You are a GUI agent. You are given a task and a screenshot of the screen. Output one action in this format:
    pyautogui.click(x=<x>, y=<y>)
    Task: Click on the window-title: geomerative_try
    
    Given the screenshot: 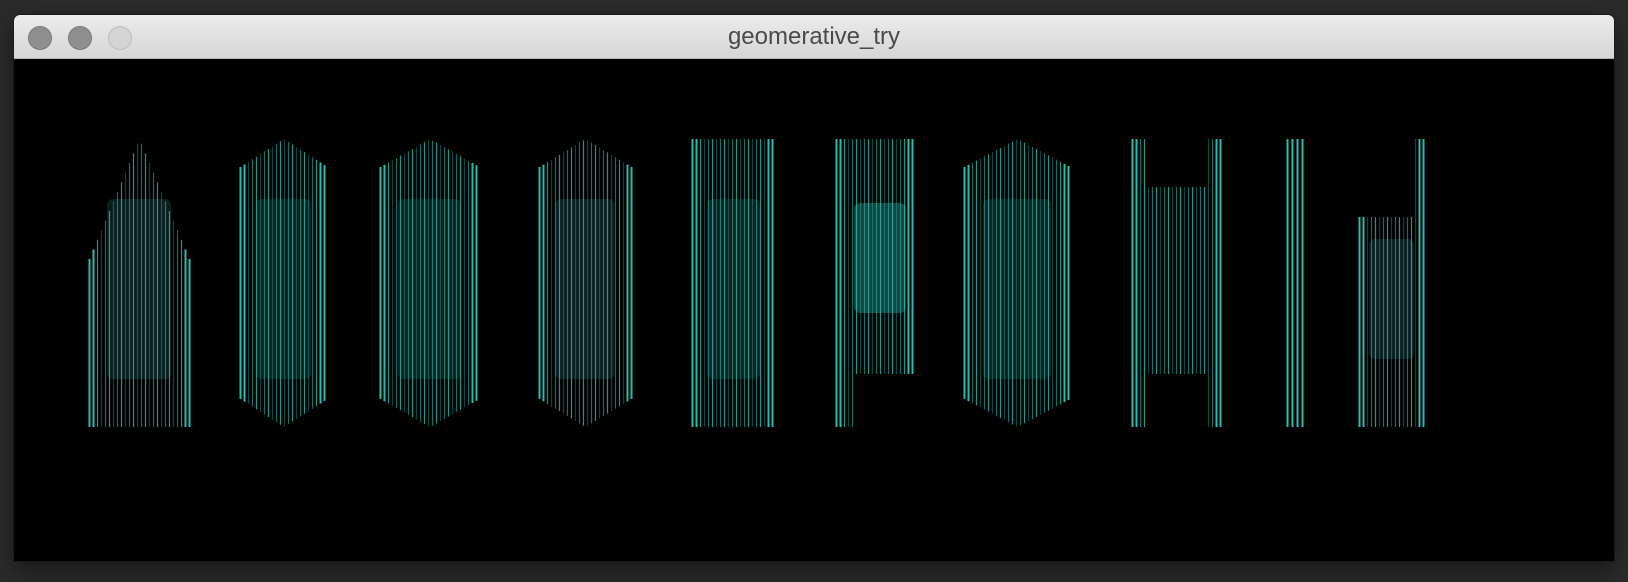 What is the action you would take?
    pyautogui.click(x=814, y=36)
    